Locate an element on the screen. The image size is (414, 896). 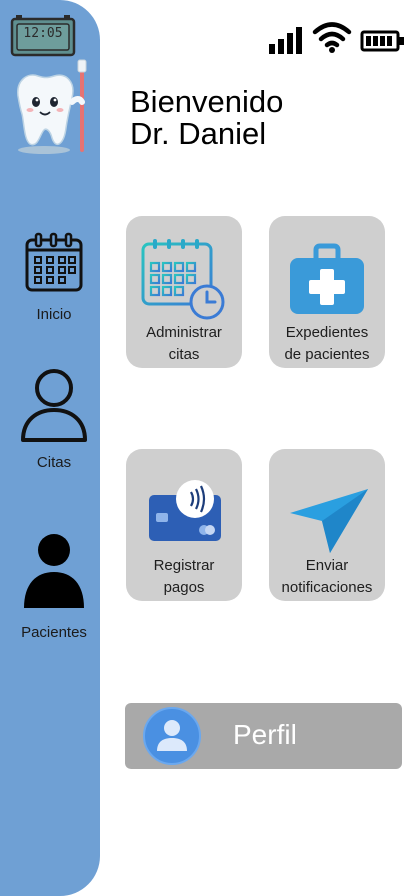
sidebar-item-pacientes: Pacientes is located at coordinates (54, 586).